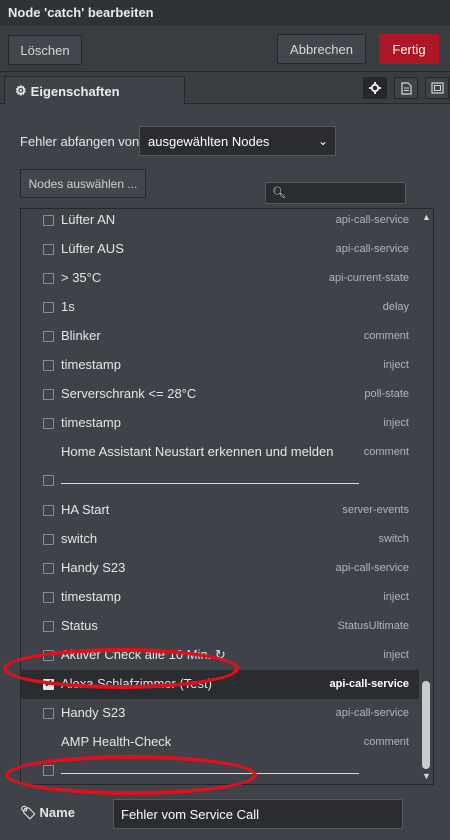 The image size is (450, 840). Describe the element at coordinates (373, 626) in the screenshot. I see `node-type: StatusUltimate` at that location.